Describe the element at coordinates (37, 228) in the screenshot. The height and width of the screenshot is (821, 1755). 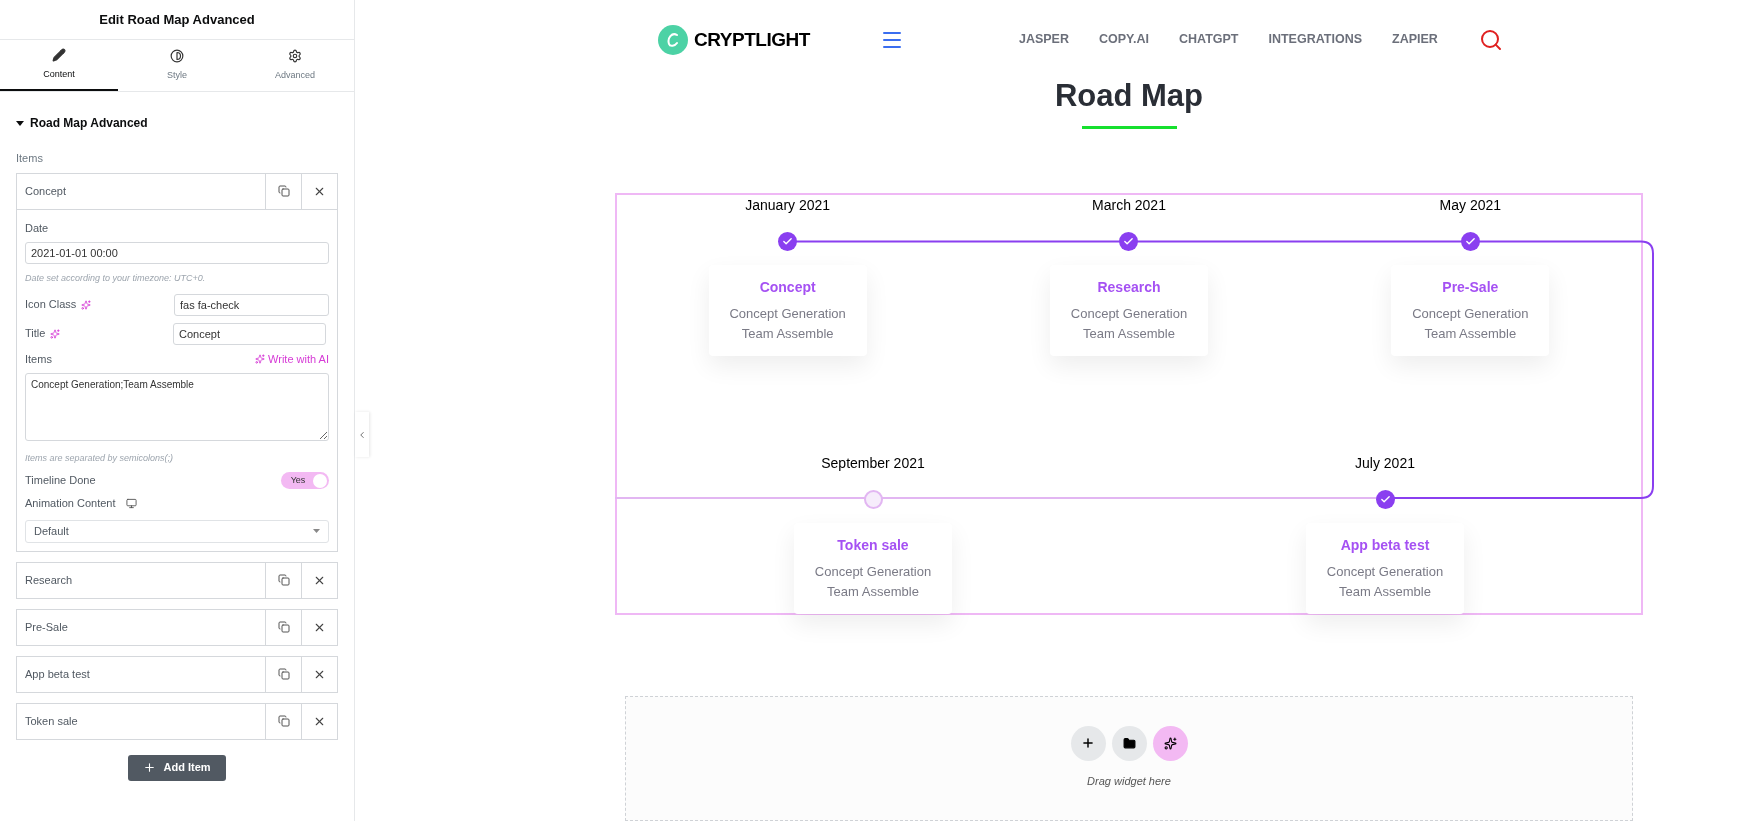
I see `field-label: Date` at that location.